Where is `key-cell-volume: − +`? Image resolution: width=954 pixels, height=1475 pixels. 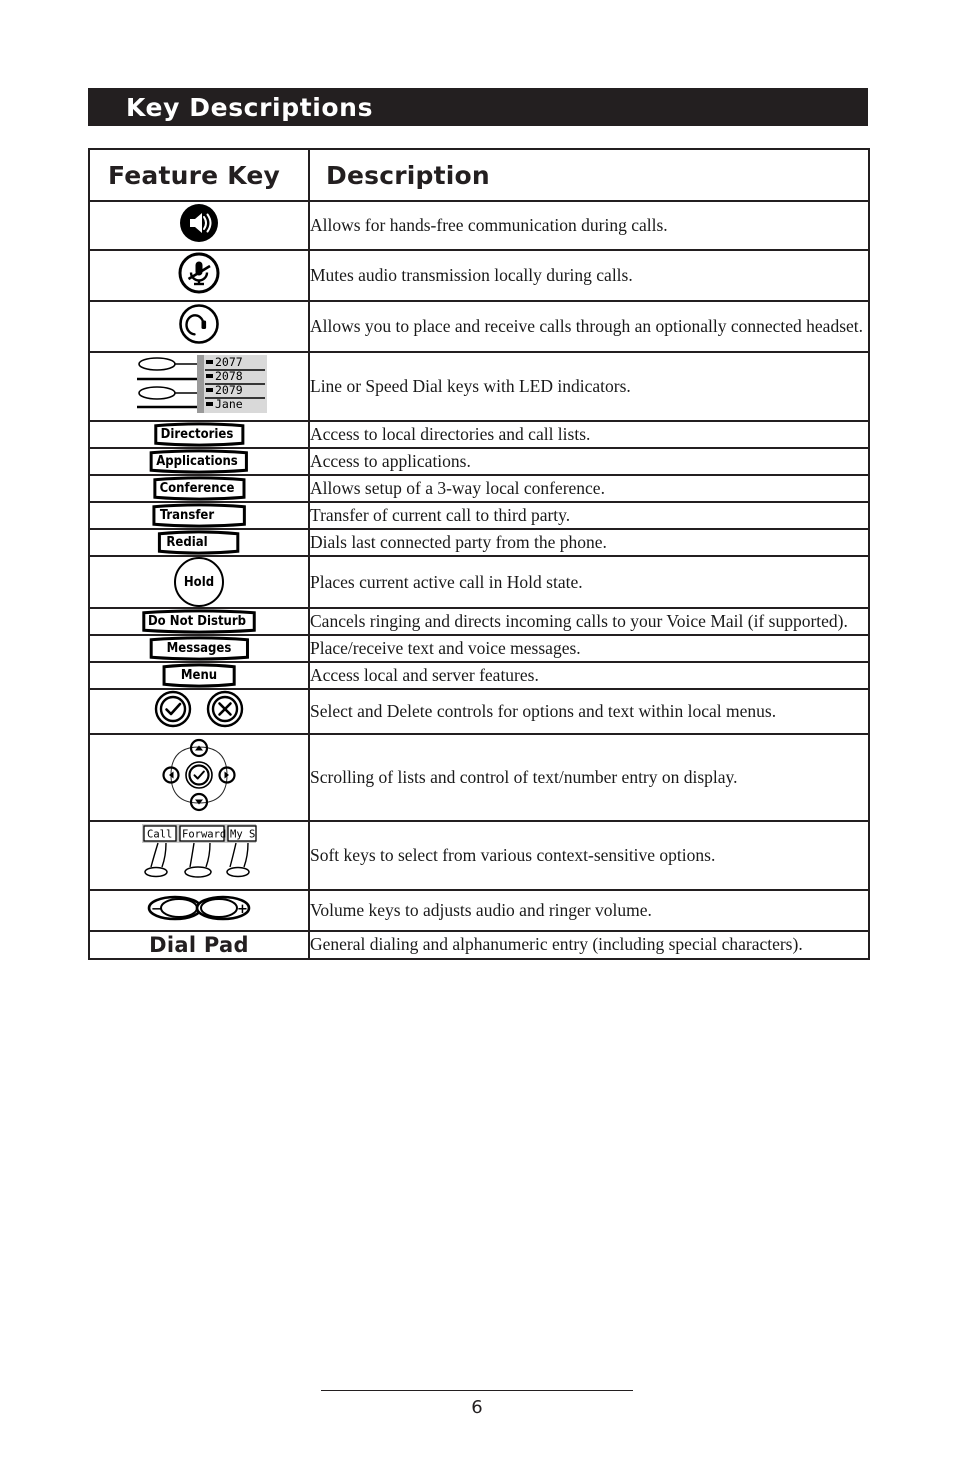
key-cell-volume: − + is located at coordinates (199, 911).